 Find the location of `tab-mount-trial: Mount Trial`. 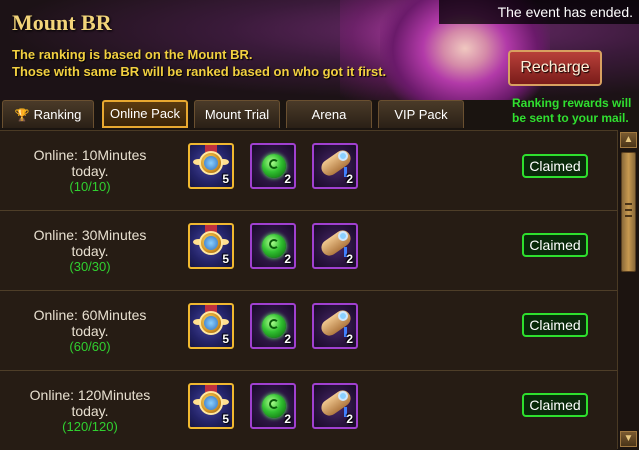

tab-mount-trial: Mount Trial is located at coordinates (237, 114).